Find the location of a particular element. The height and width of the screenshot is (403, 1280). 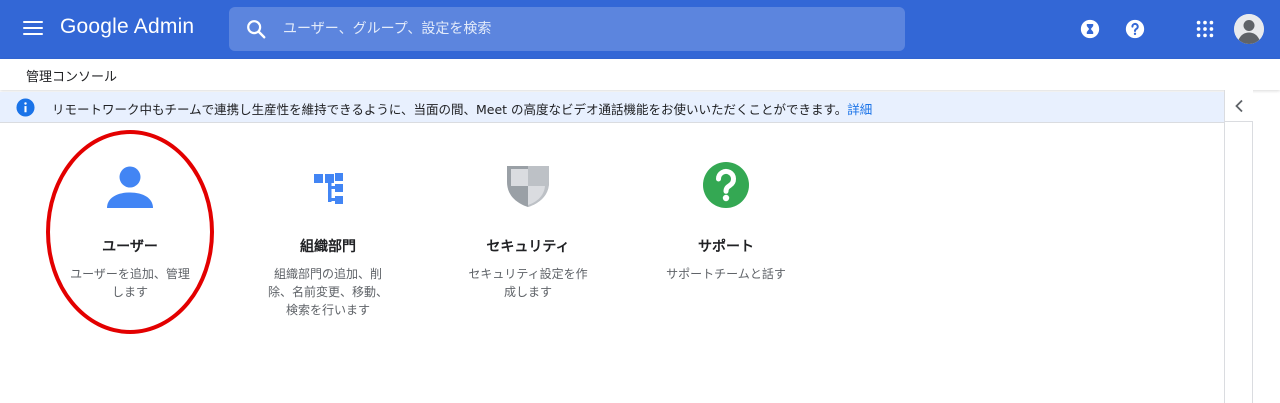

app-brand: Google Admin is located at coordinates (127, 27).